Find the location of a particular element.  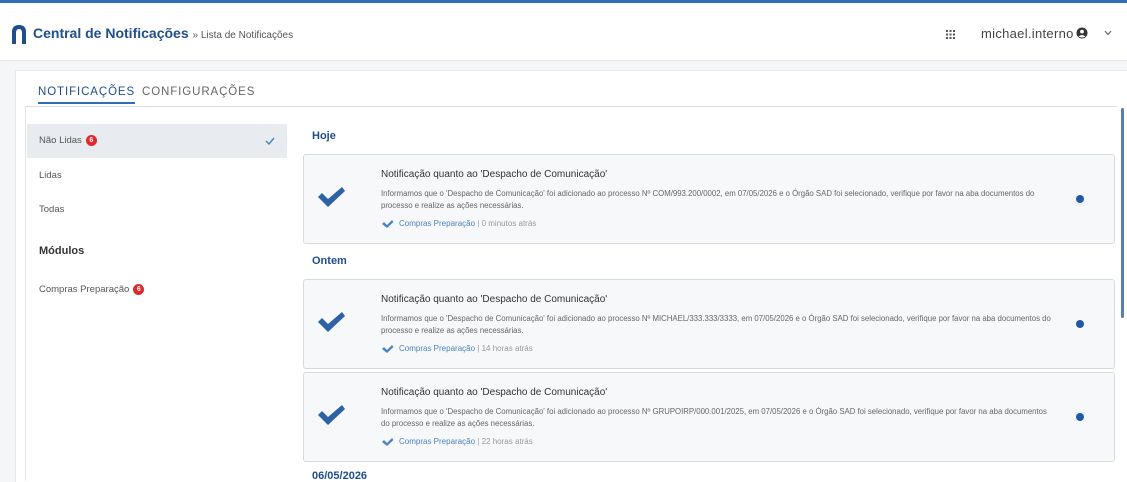

sidebar-item-label: Compras Preparação is located at coordinates (84, 290).